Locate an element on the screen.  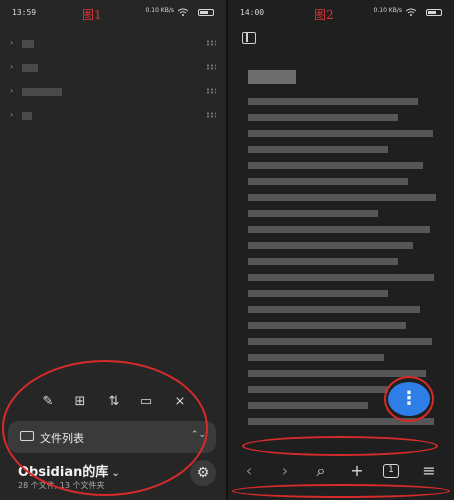
annotation-label: 图2 is located at coordinates (324, 15).